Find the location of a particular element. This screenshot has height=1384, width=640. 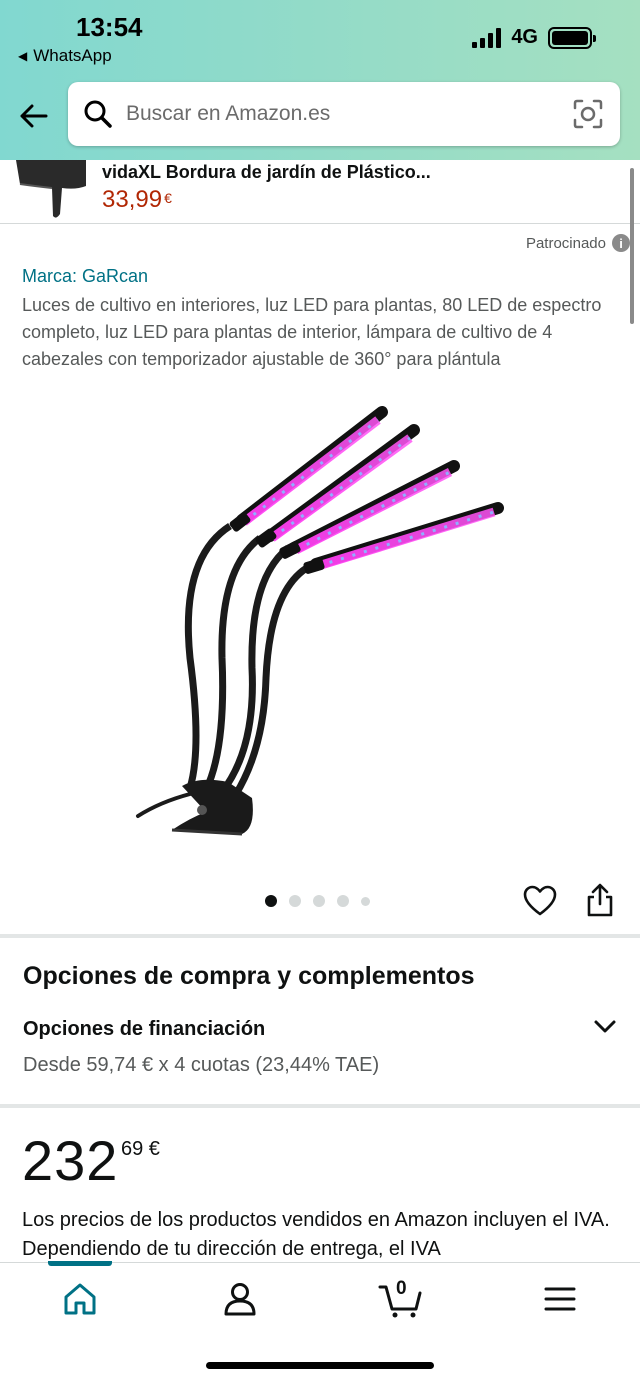

price-whole: 232 is located at coordinates (70, 1160).